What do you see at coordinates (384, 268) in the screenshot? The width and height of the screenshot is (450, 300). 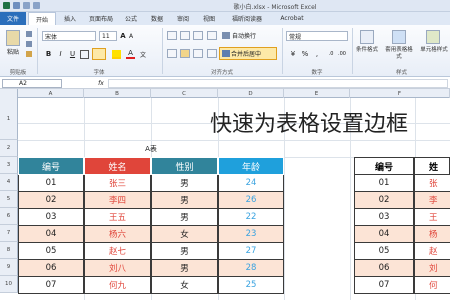 I see `cell-number-b: 06` at bounding box center [384, 268].